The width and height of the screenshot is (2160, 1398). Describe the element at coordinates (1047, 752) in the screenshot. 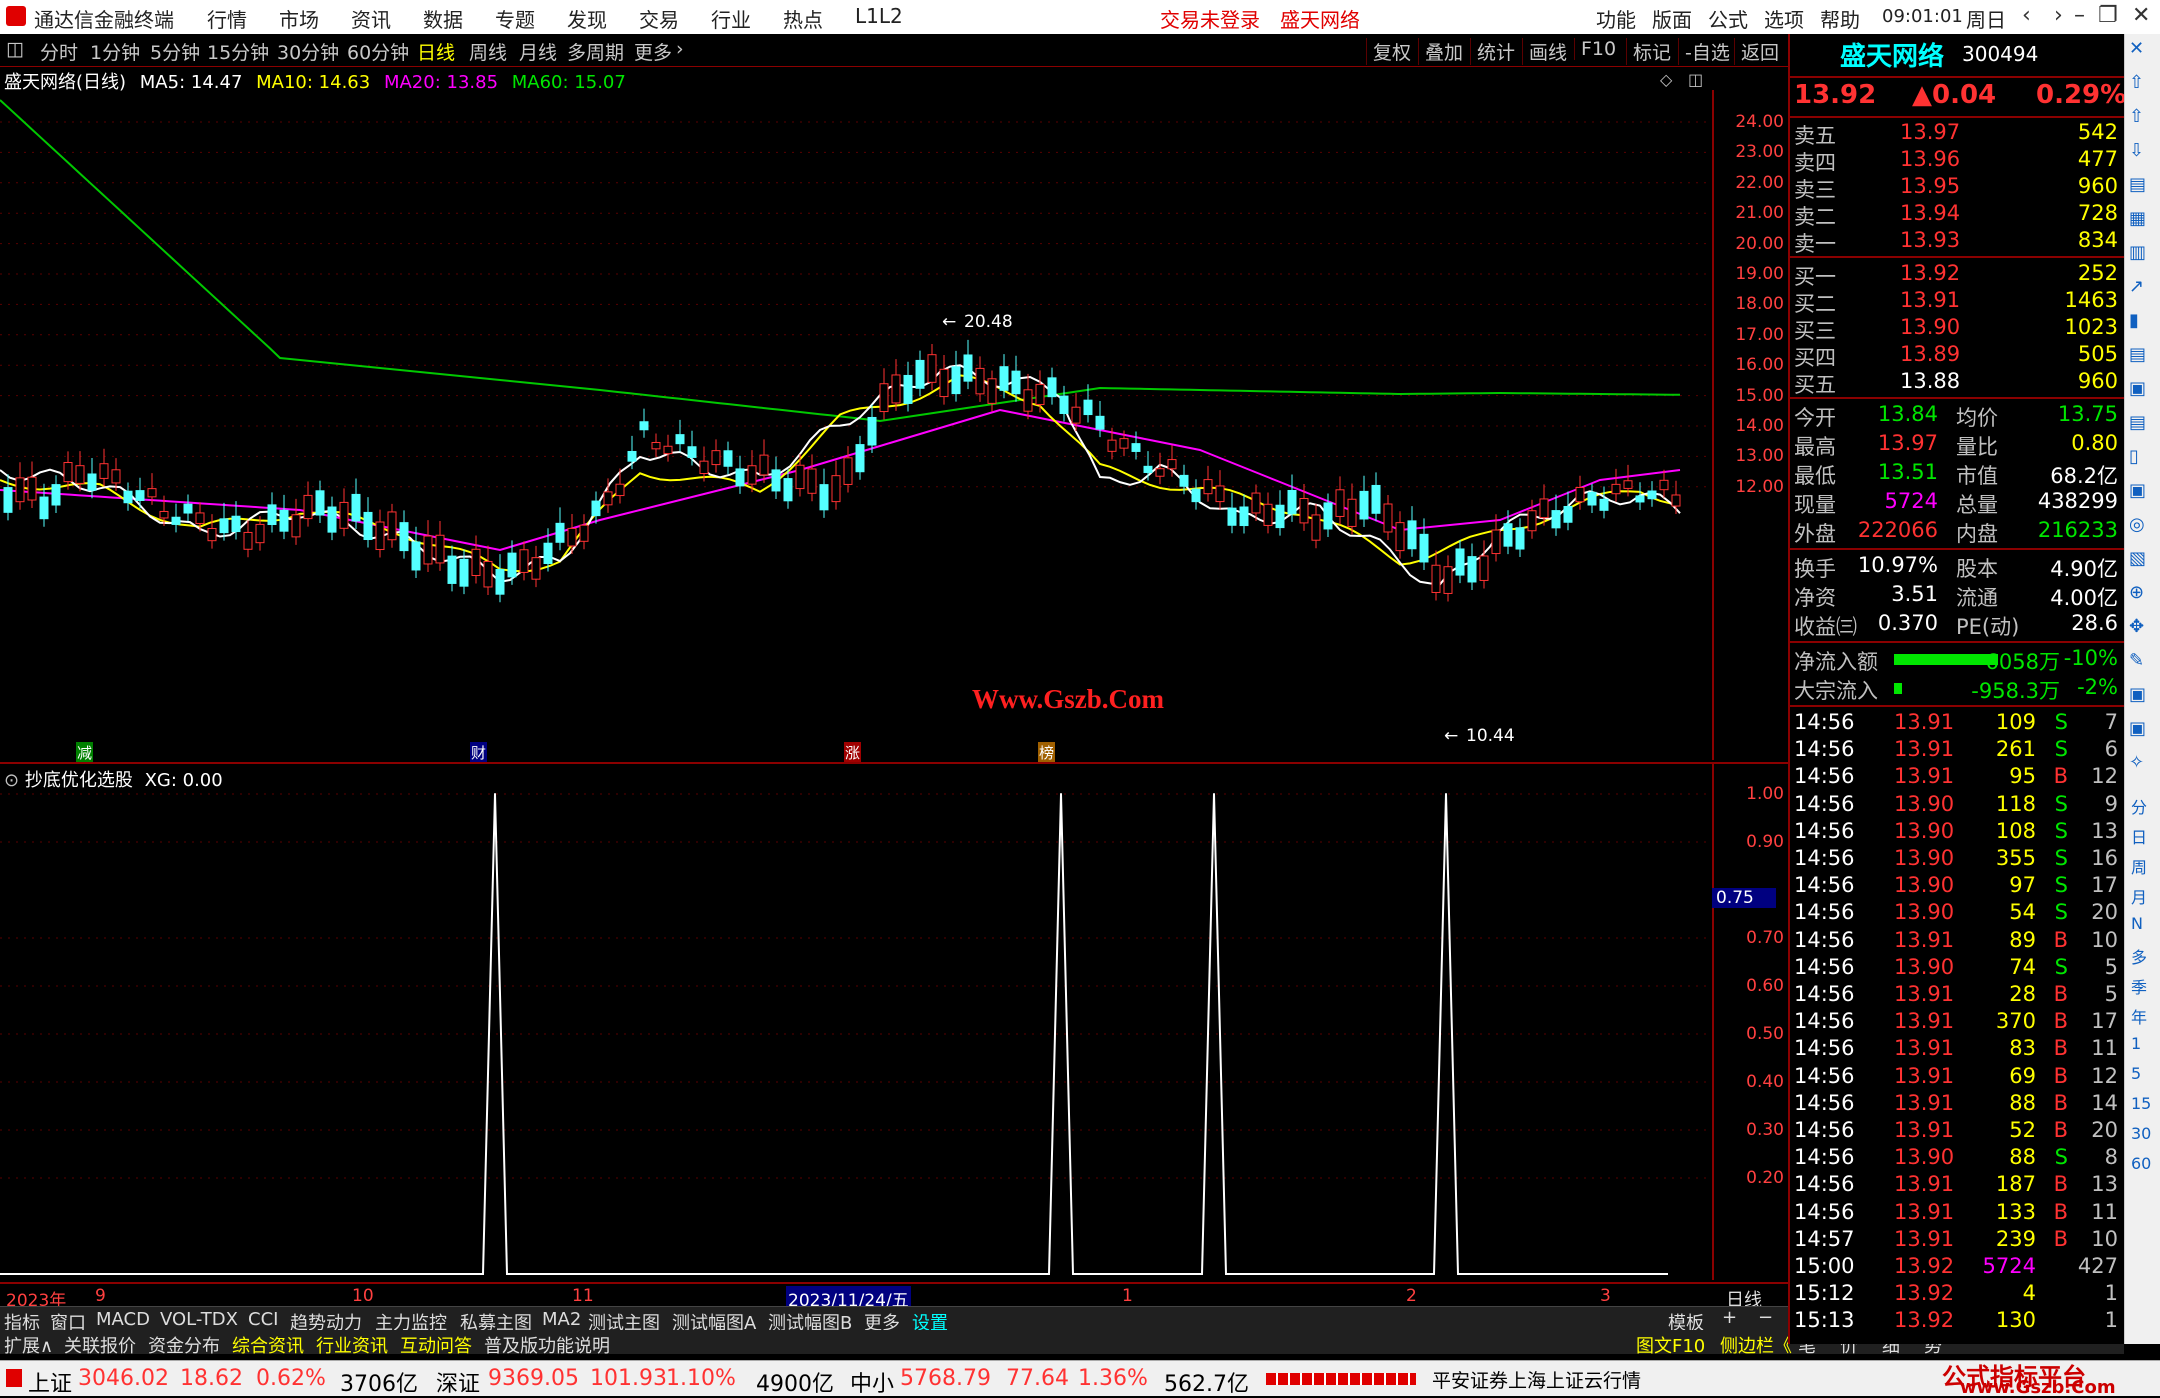

I see `event-marker-list: 榜` at that location.